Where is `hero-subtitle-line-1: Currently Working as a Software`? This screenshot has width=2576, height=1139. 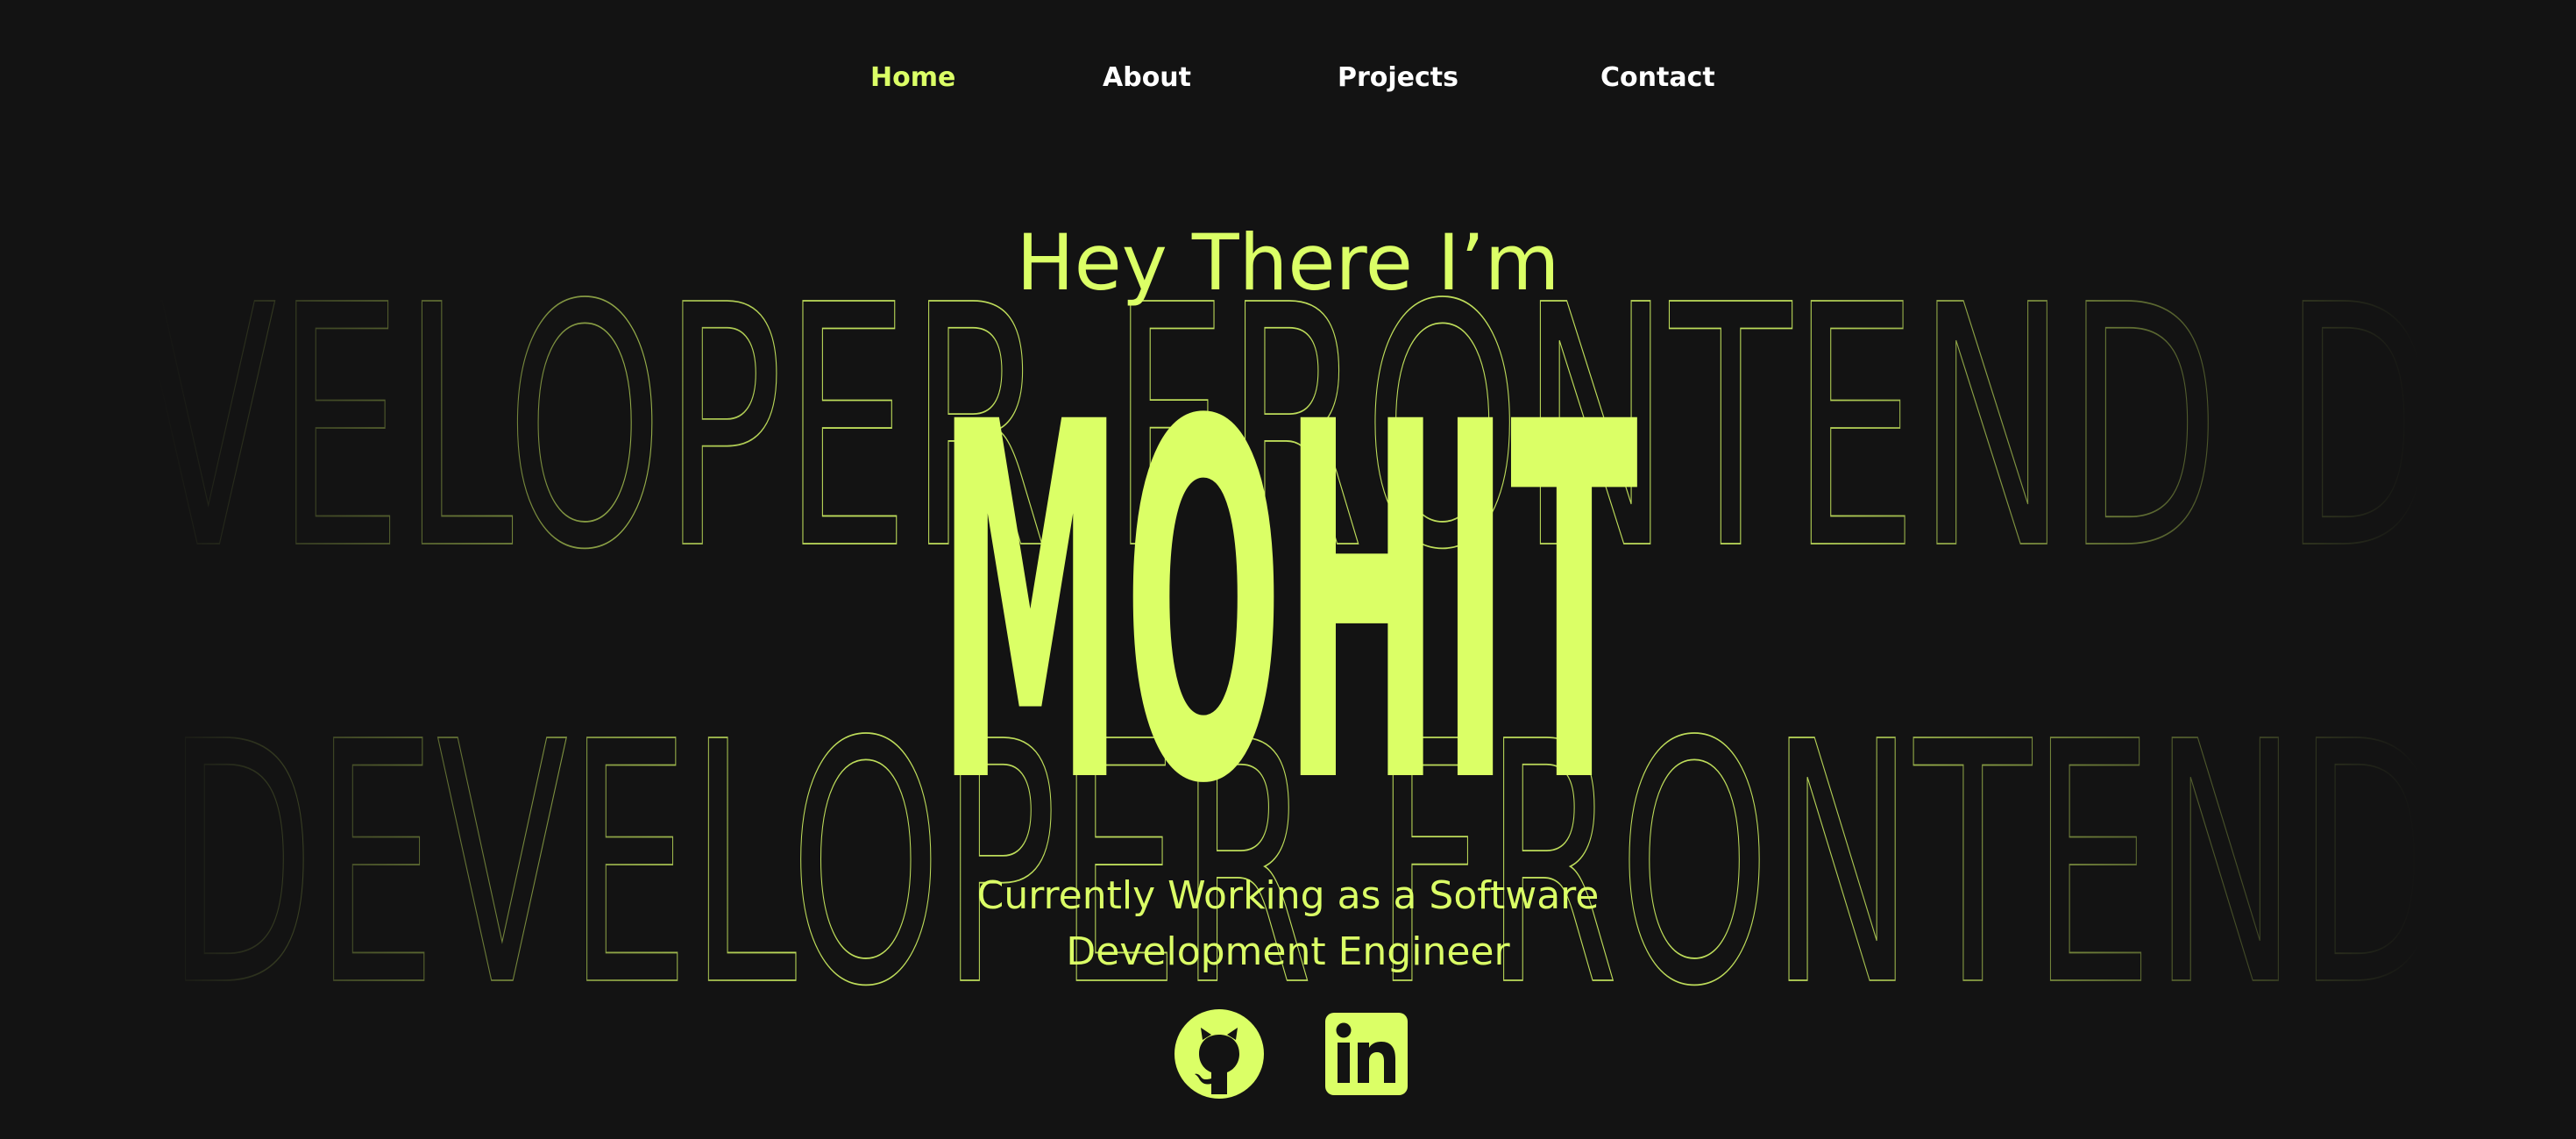 hero-subtitle-line-1: Currently Working as a Software is located at coordinates (1288, 895).